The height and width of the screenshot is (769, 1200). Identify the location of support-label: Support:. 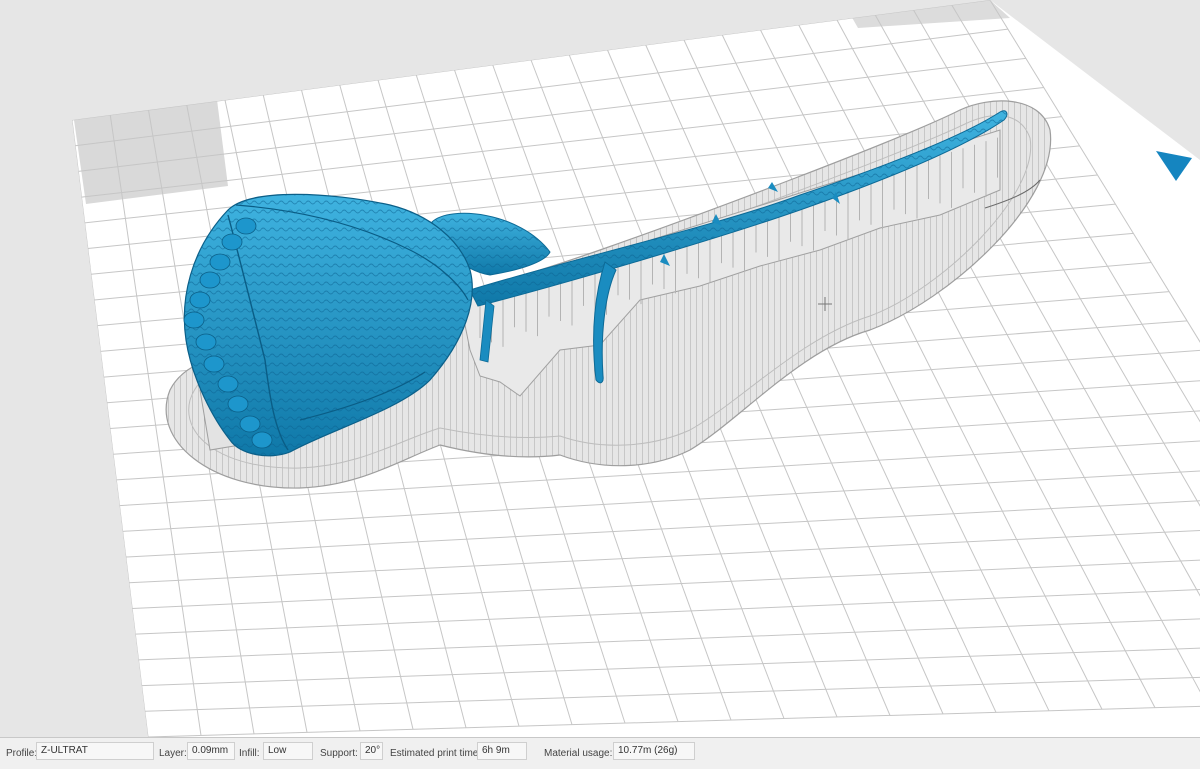
(339, 753).